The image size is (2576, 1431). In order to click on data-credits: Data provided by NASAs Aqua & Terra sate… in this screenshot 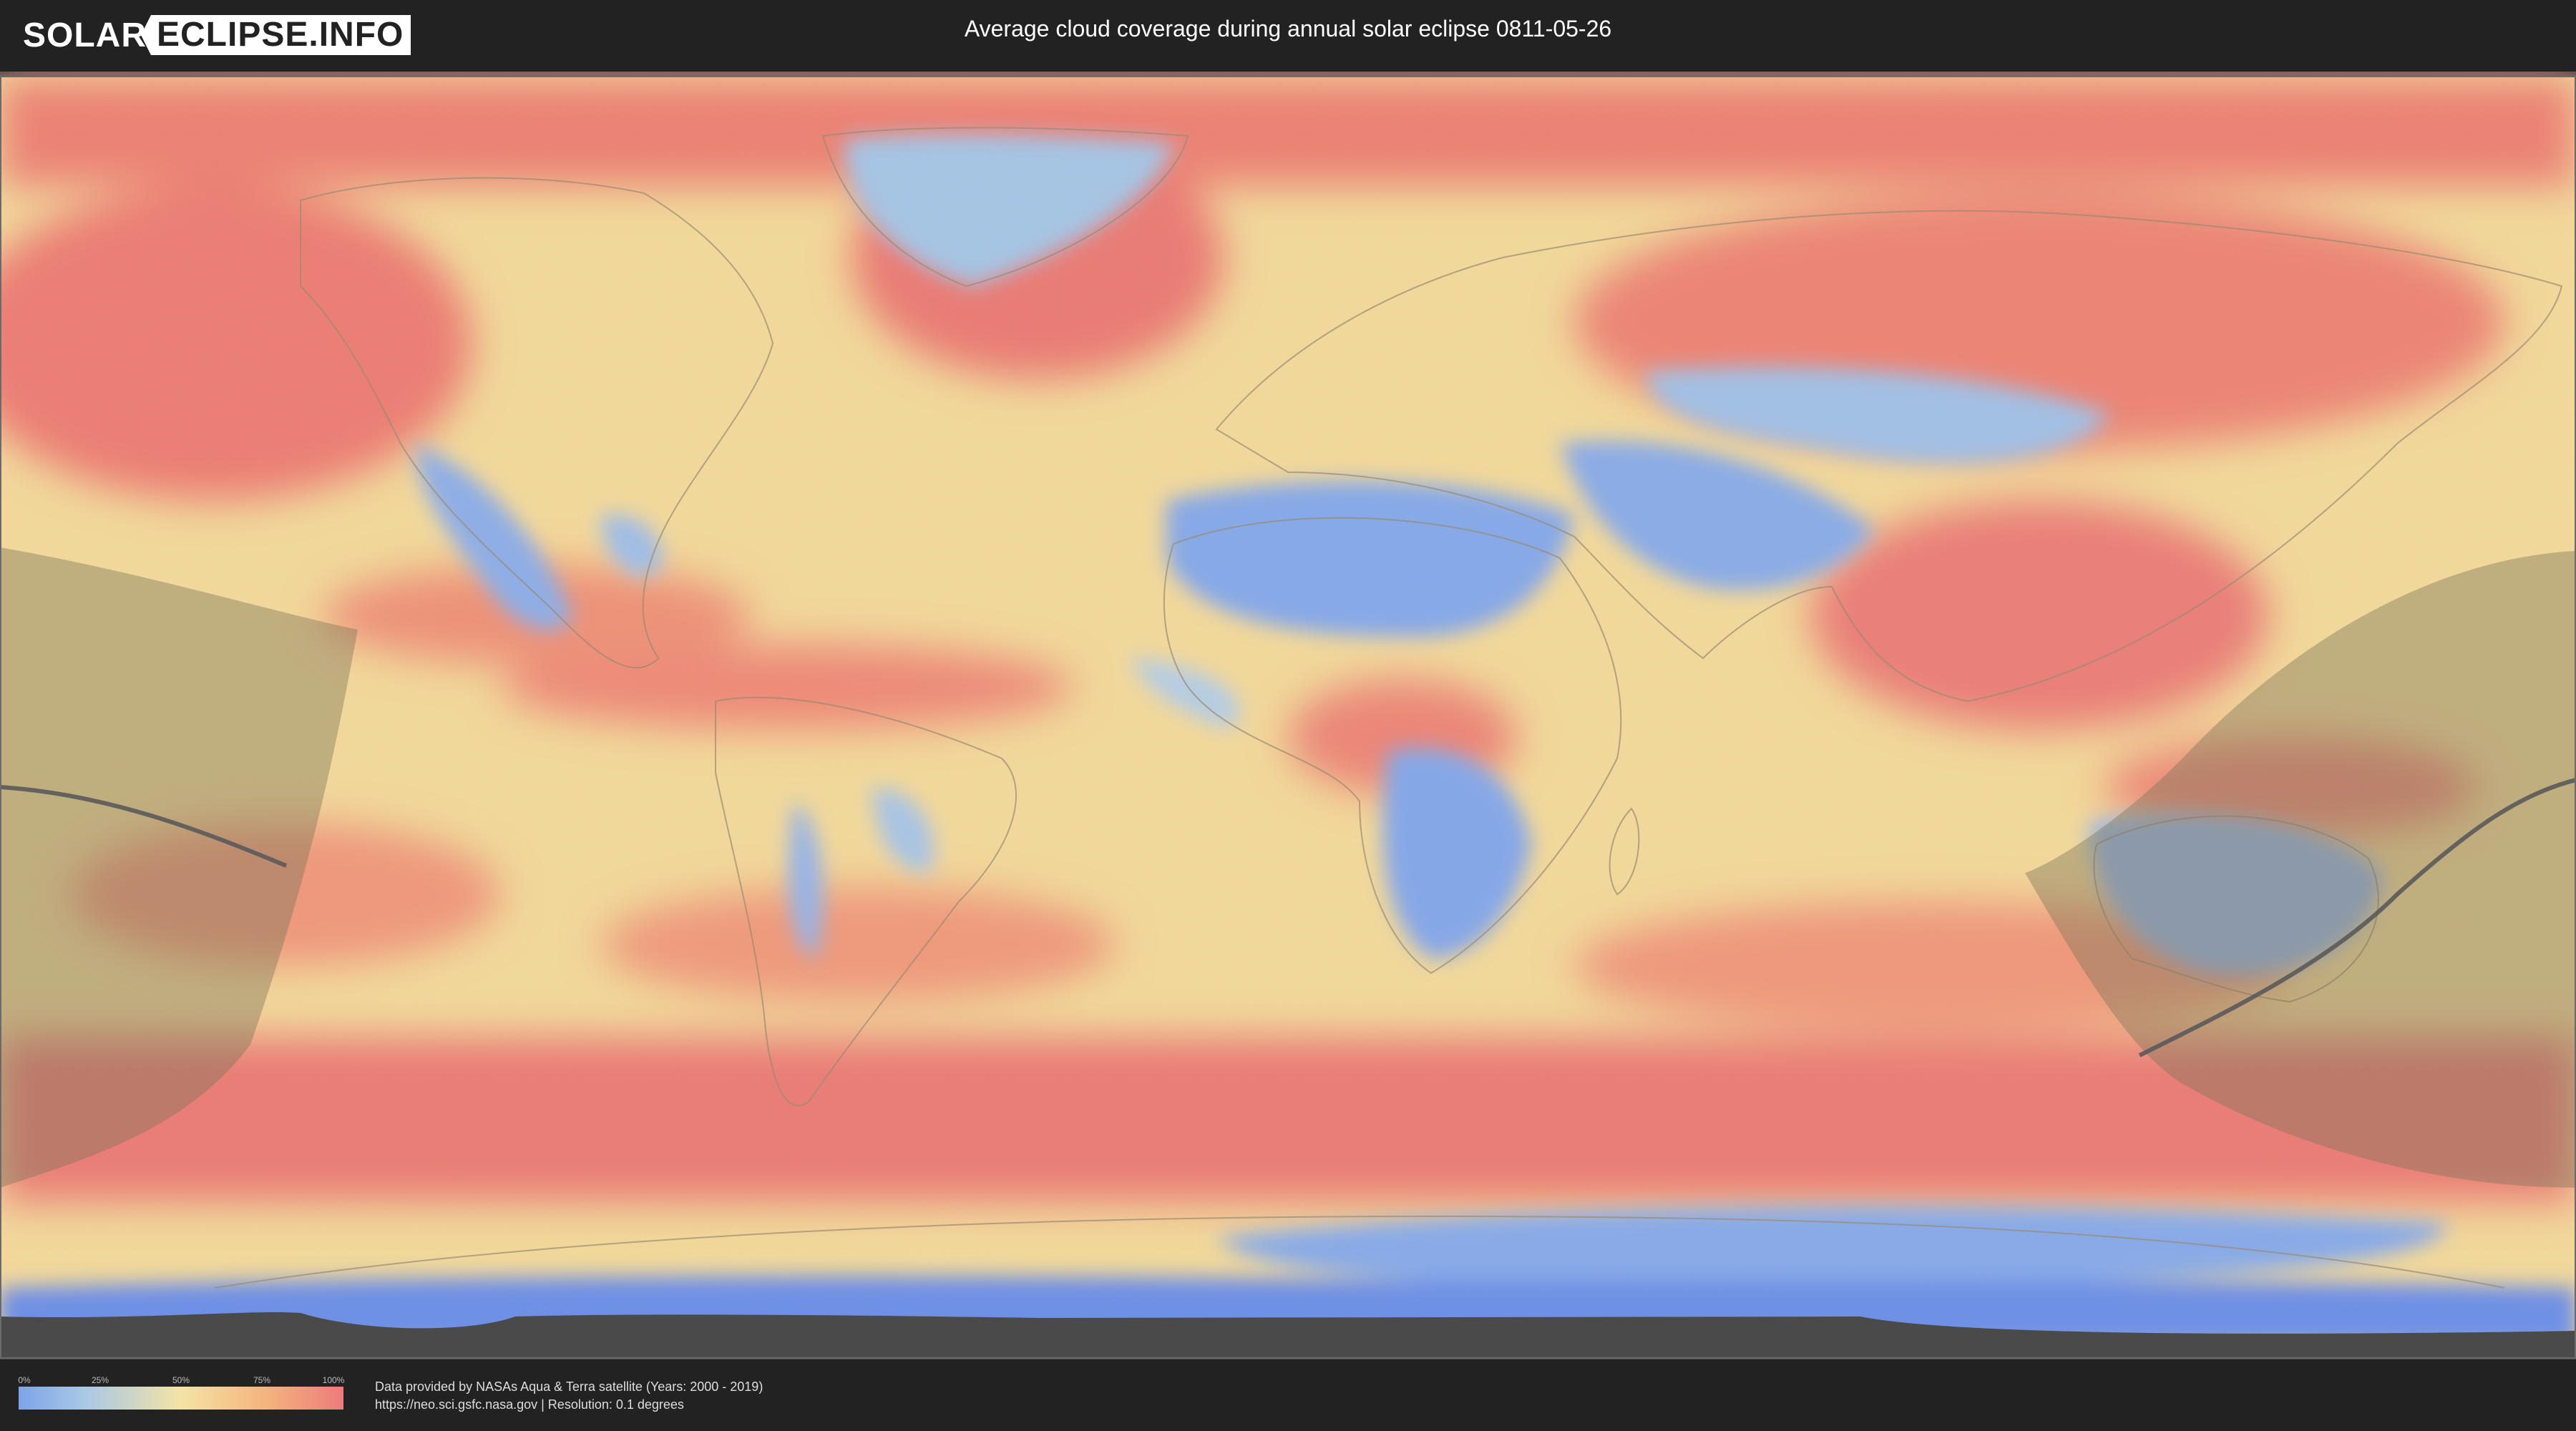, I will do `click(569, 1396)`.